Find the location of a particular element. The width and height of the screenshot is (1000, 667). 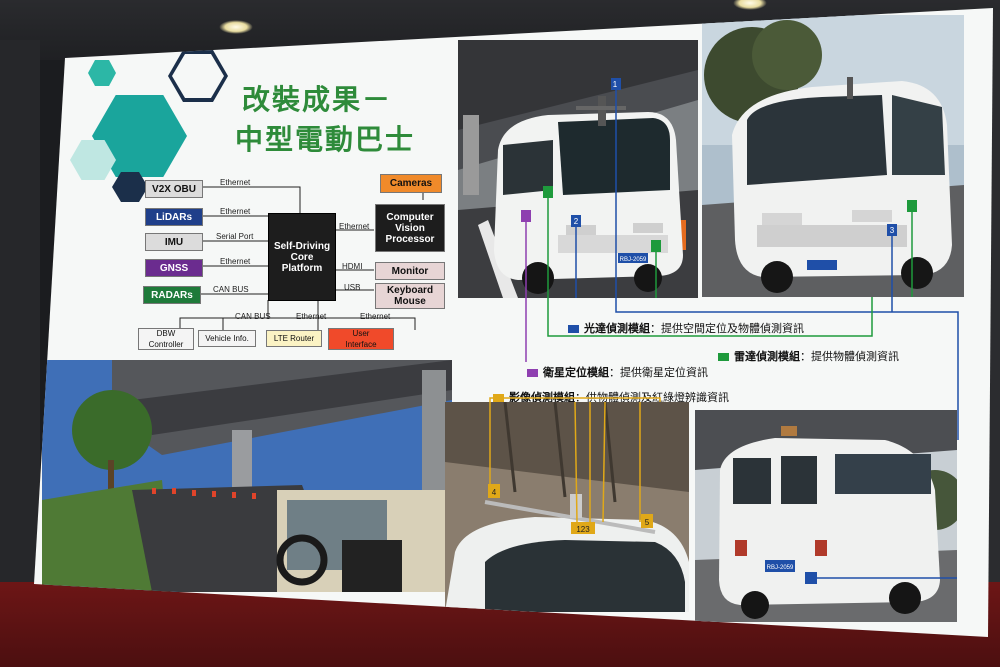

ceiling-light is located at coordinates (236, 27).